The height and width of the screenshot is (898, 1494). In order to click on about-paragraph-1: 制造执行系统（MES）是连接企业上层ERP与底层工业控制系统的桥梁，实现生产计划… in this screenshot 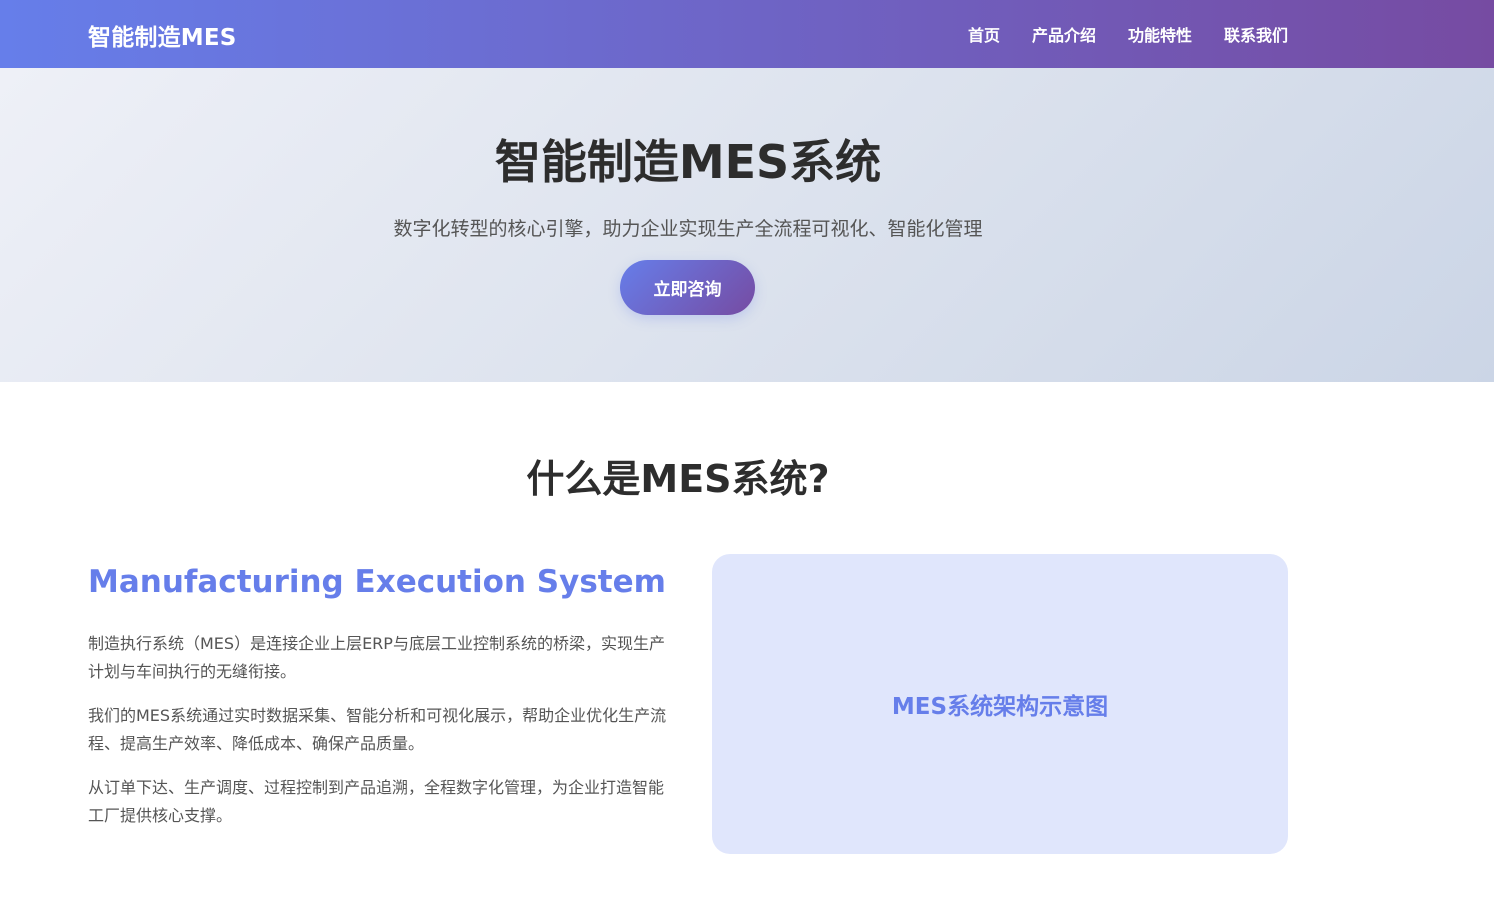, I will do `click(376, 658)`.